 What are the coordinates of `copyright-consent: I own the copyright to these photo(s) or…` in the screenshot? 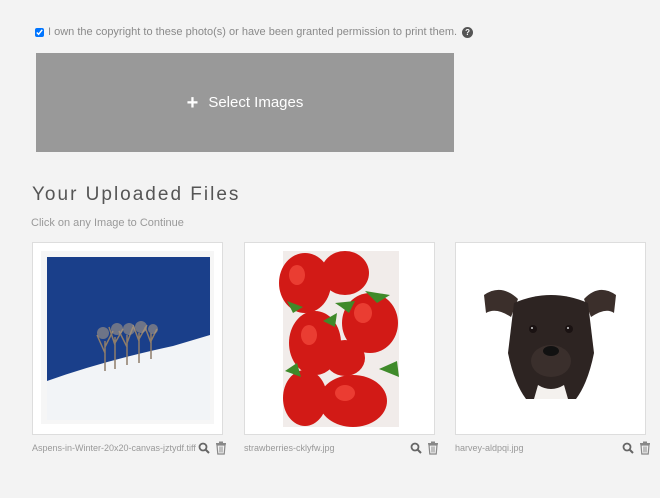 It's located at (254, 32).